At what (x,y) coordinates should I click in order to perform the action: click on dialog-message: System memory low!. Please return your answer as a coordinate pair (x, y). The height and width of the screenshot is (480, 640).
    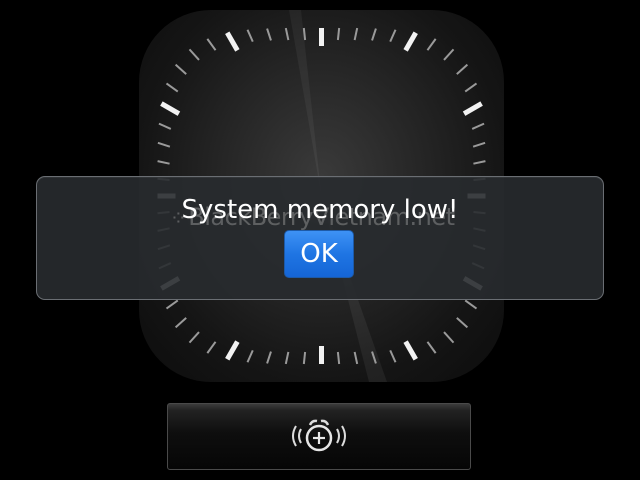
    Looking at the image, I should click on (320, 210).